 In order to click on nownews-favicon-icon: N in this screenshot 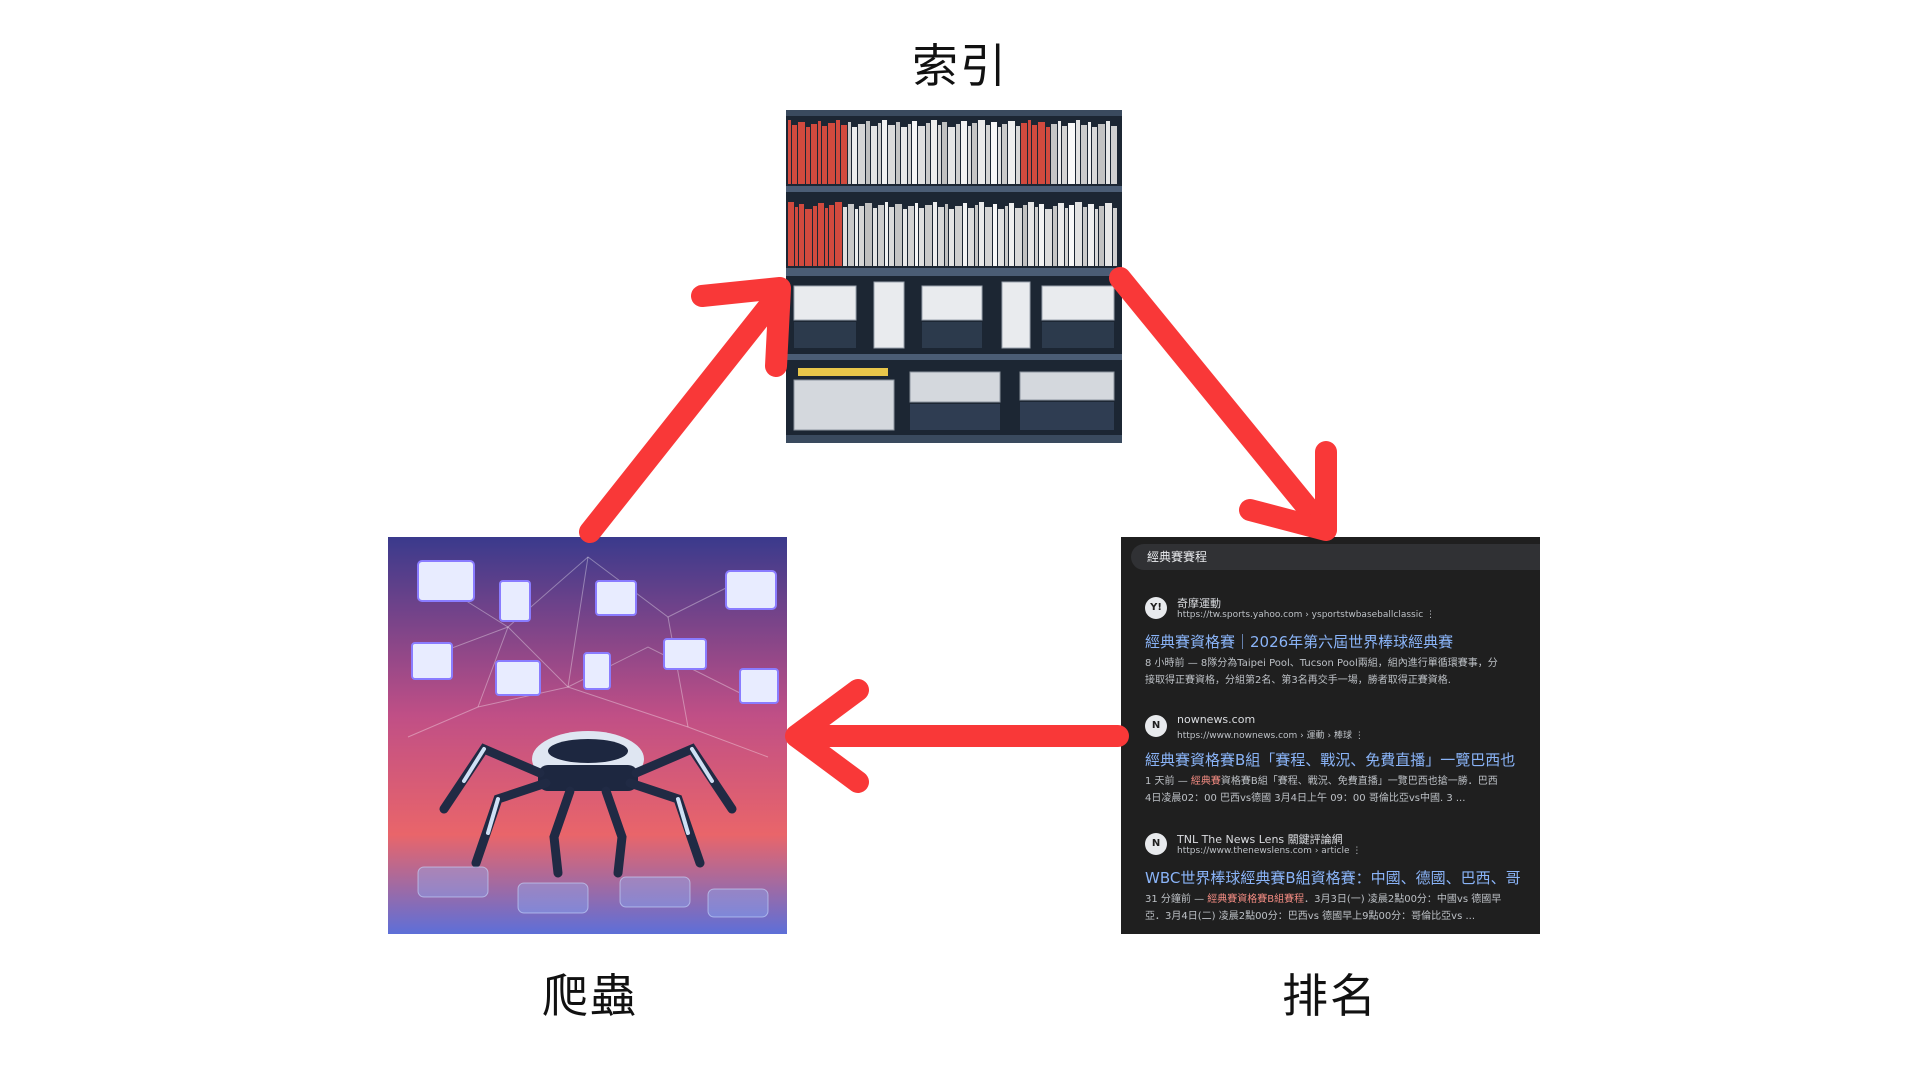, I will do `click(1156, 726)`.